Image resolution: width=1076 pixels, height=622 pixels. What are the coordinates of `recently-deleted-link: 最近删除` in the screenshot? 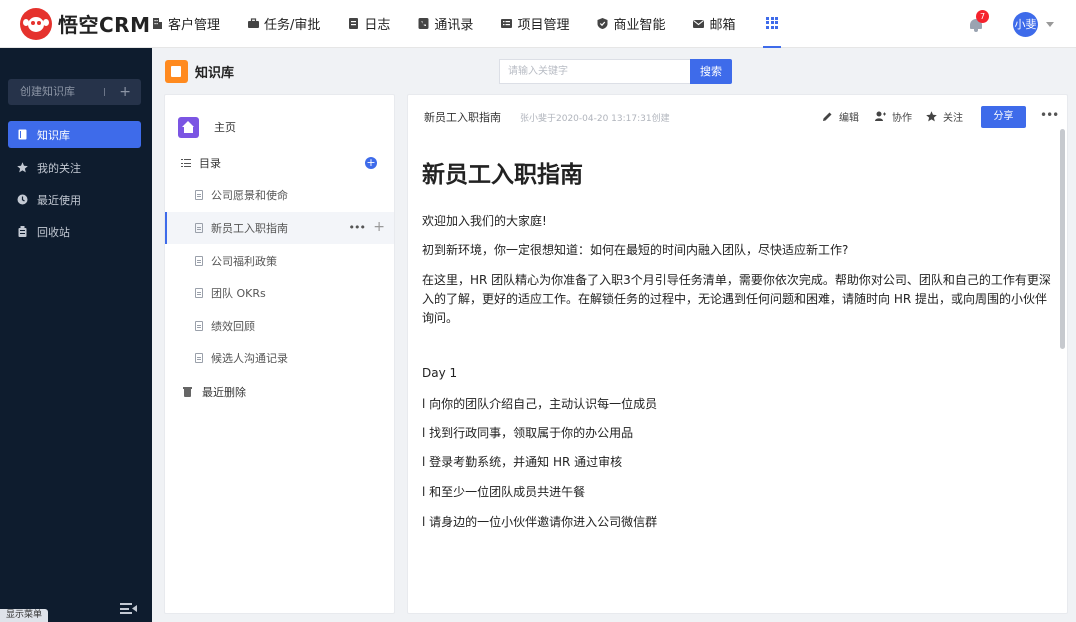 It's located at (214, 392).